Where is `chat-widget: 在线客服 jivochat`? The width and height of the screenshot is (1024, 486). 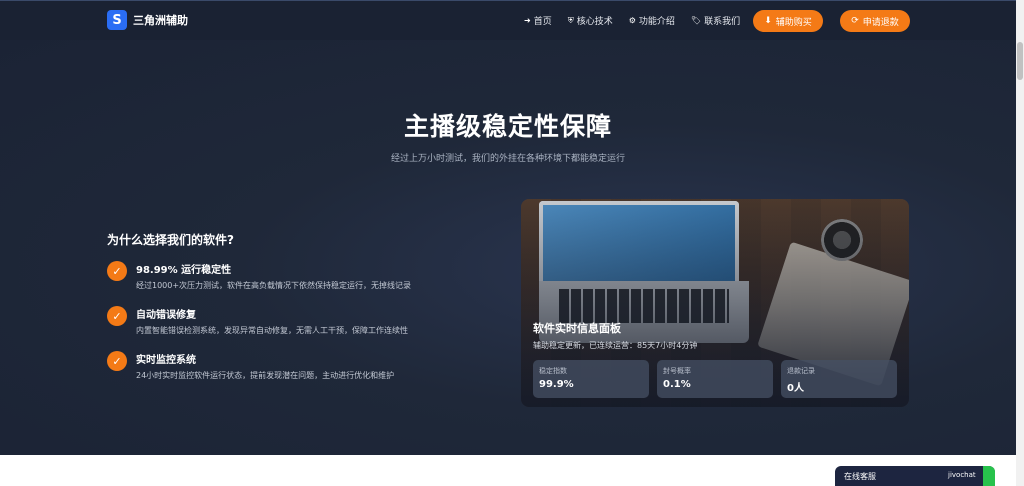 chat-widget: 在线客服 jivochat is located at coordinates (915, 476).